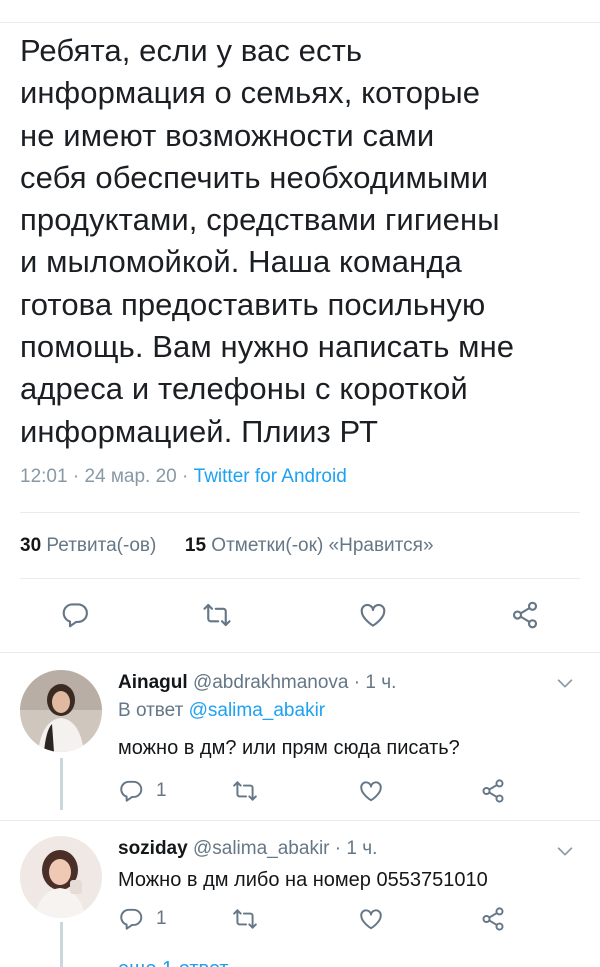 Image resolution: width=600 pixels, height=967 pixels. I want to click on tweet-source-link: Twitter for Android, so click(270, 476).